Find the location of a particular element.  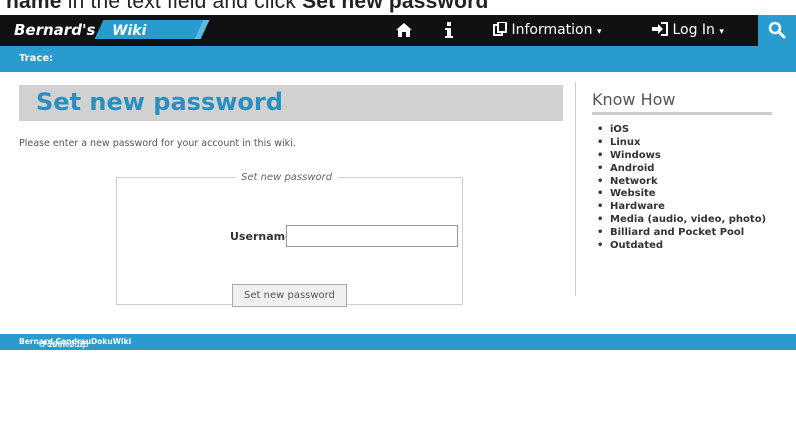

sidebar-item-hardware: • Hardware is located at coordinates (681, 207).